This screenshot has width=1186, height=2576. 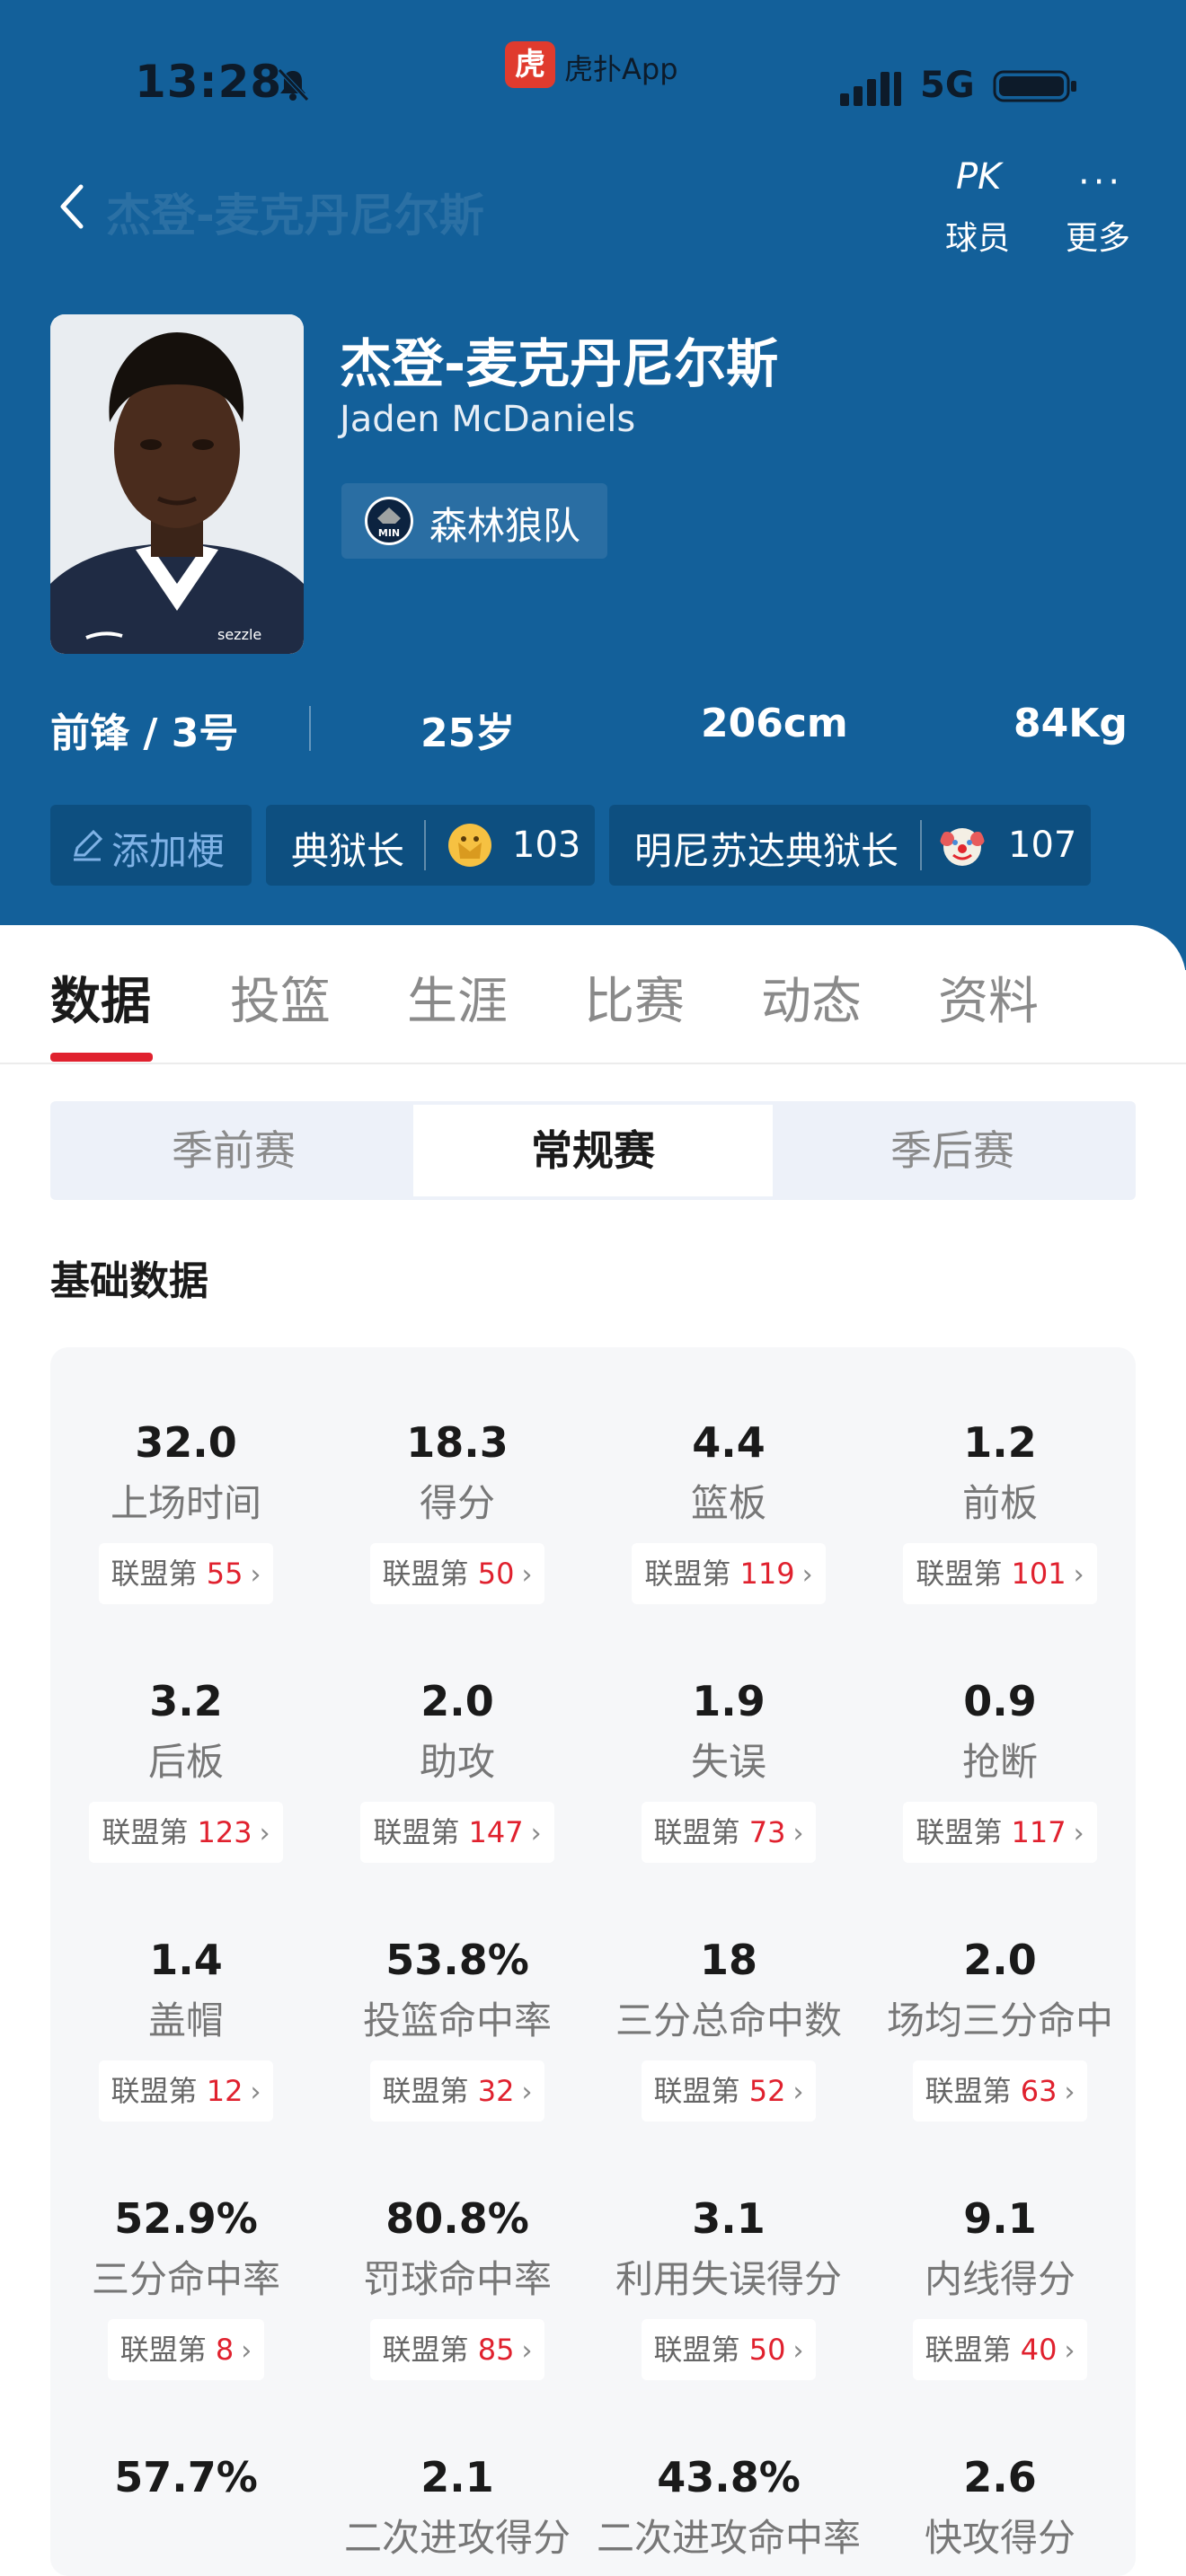 What do you see at coordinates (310, 728) in the screenshot?
I see `bio-divider` at bounding box center [310, 728].